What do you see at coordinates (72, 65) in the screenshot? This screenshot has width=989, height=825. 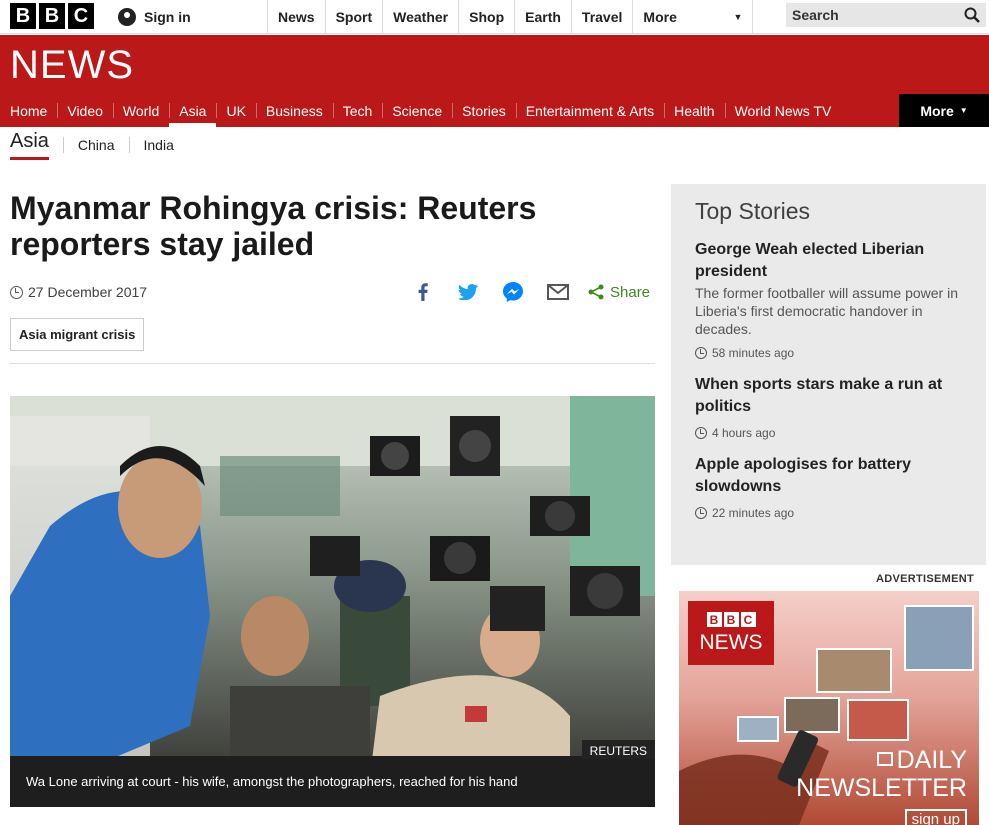 I see `news-logo: NEWS` at bounding box center [72, 65].